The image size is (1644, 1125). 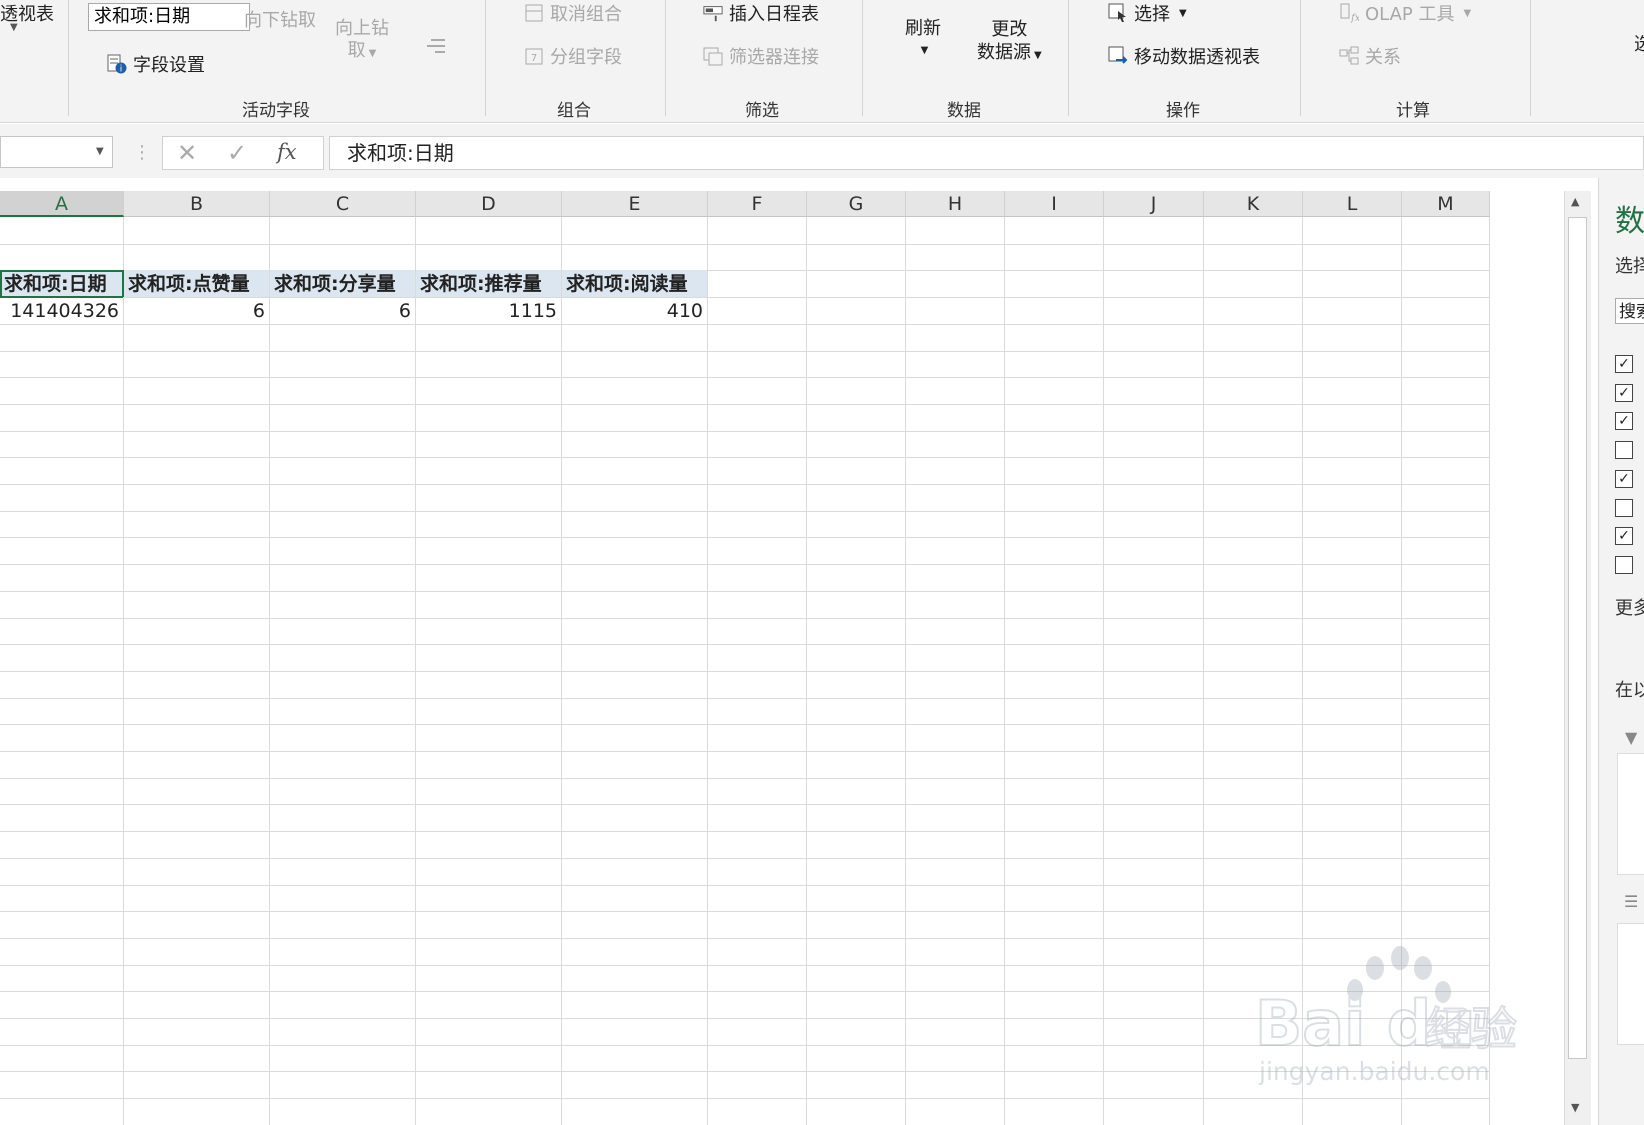 What do you see at coordinates (62, 284) in the screenshot?
I see `pivot-header-cell: 求和项:日期` at bounding box center [62, 284].